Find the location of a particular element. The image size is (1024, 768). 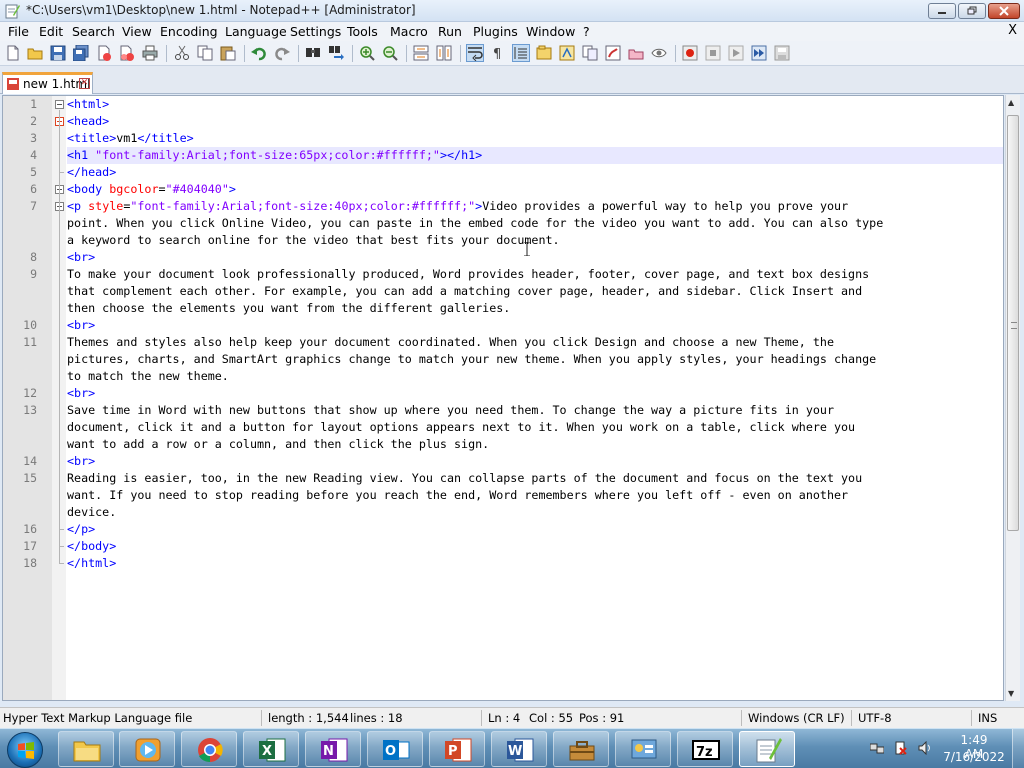

save-all-icon is located at coordinates (81, 53).